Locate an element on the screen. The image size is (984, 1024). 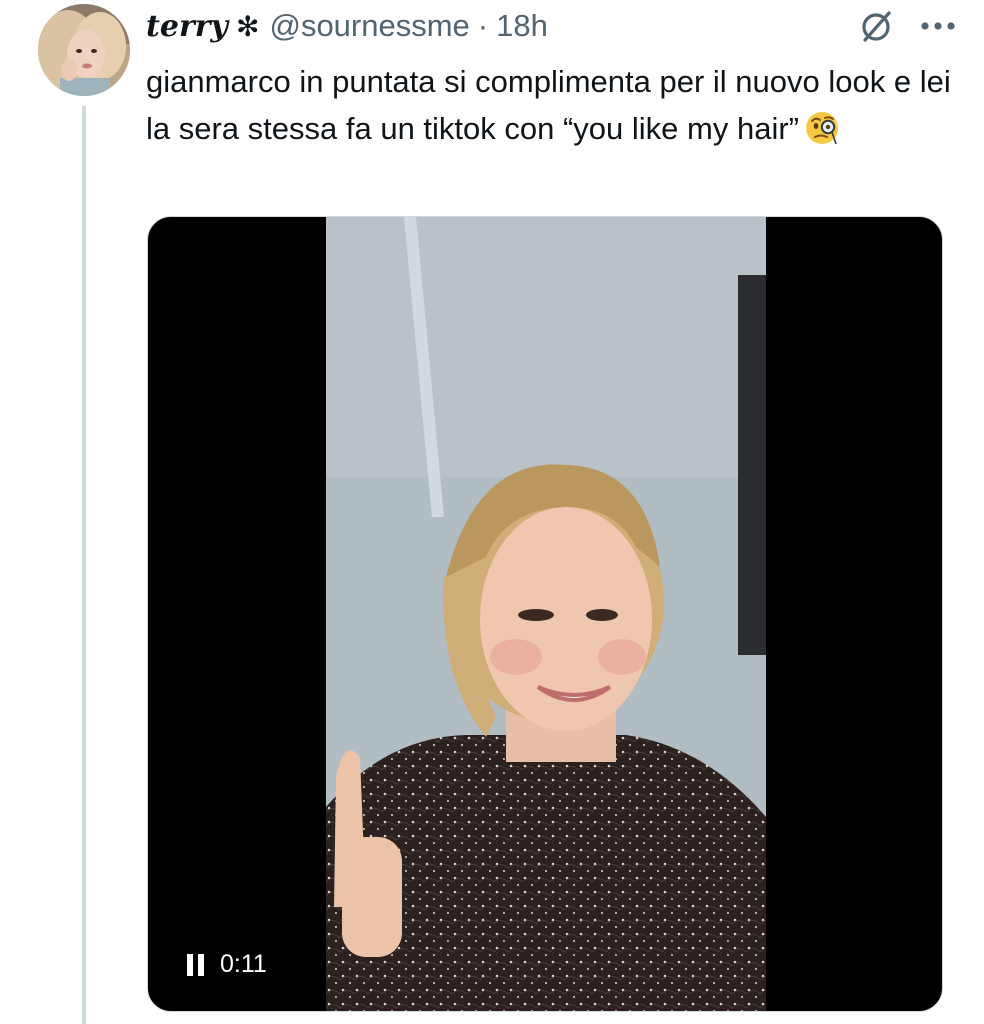
tweet-header: terry ✻ @sournessme · 18h is located at coordinates (553, 26).